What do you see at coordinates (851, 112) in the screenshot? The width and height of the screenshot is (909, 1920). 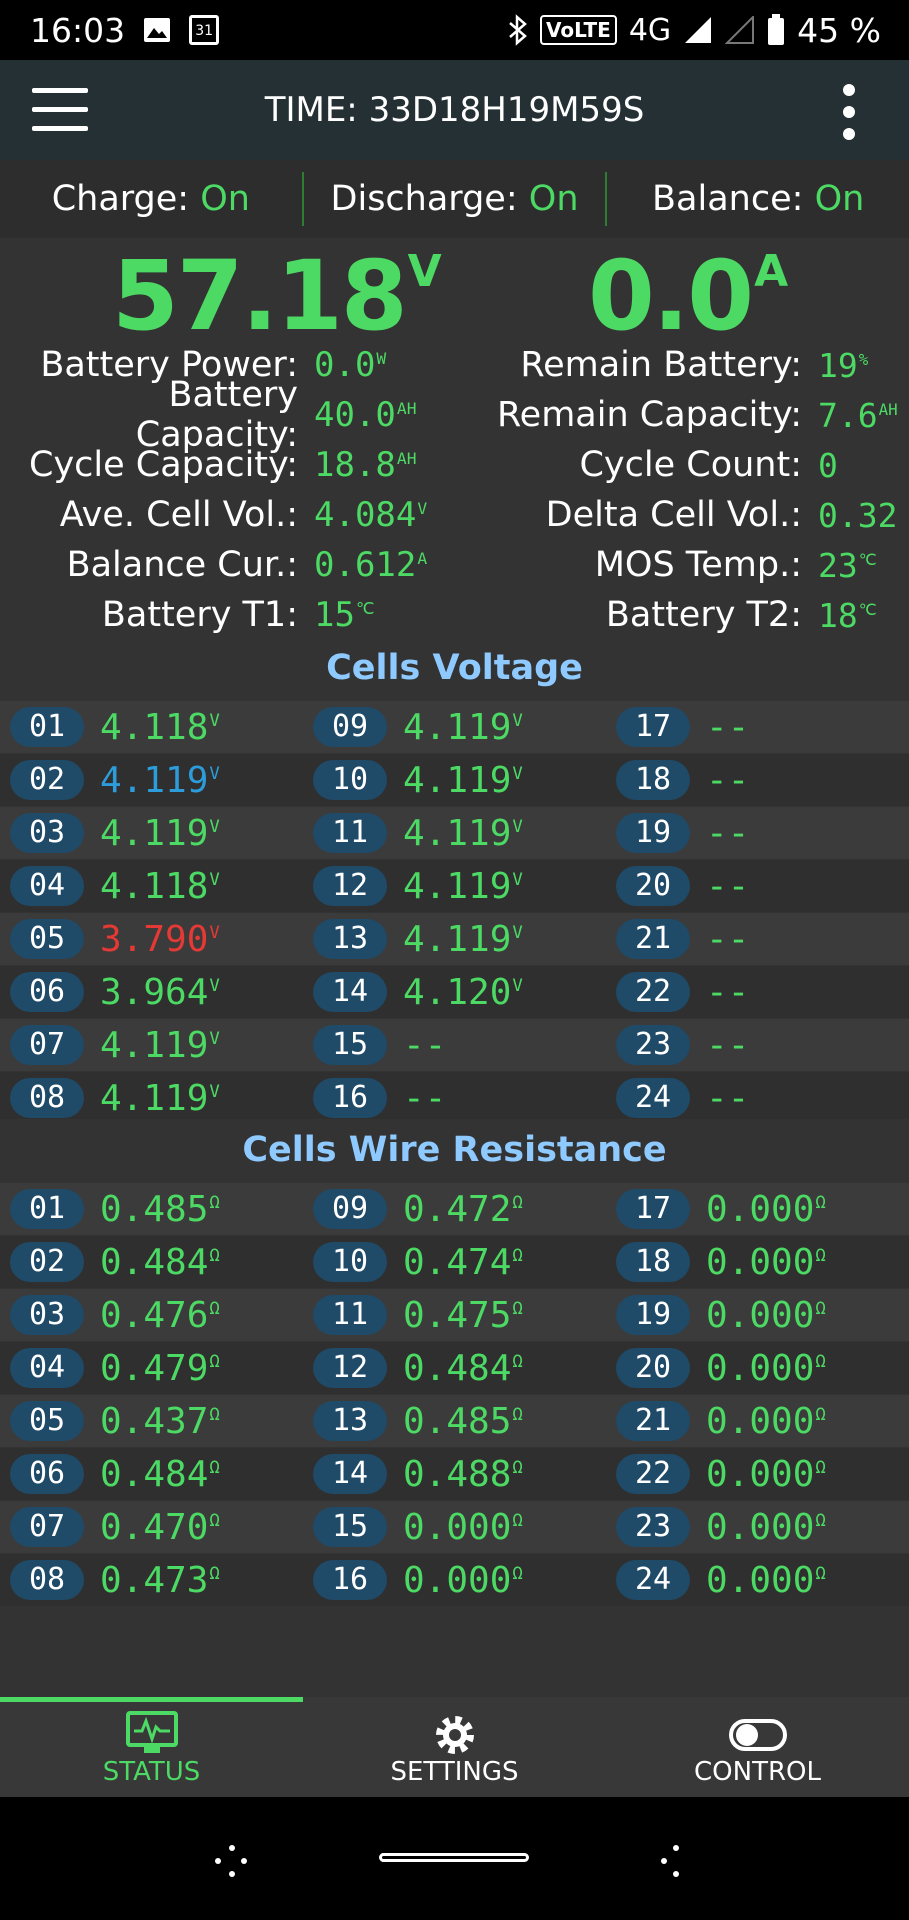 I see `more-options-icon` at bounding box center [851, 112].